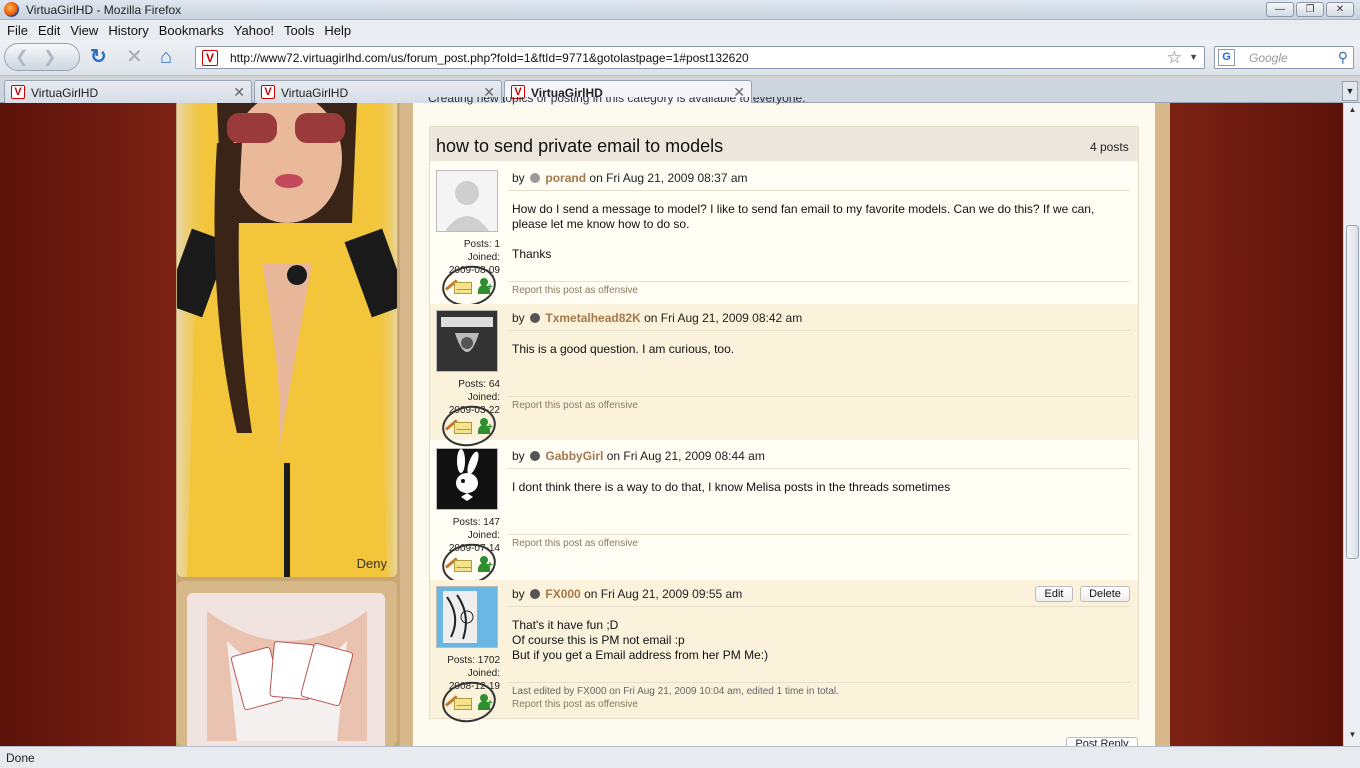  Describe the element at coordinates (128, 30) in the screenshot. I see `menu-history: History` at that location.